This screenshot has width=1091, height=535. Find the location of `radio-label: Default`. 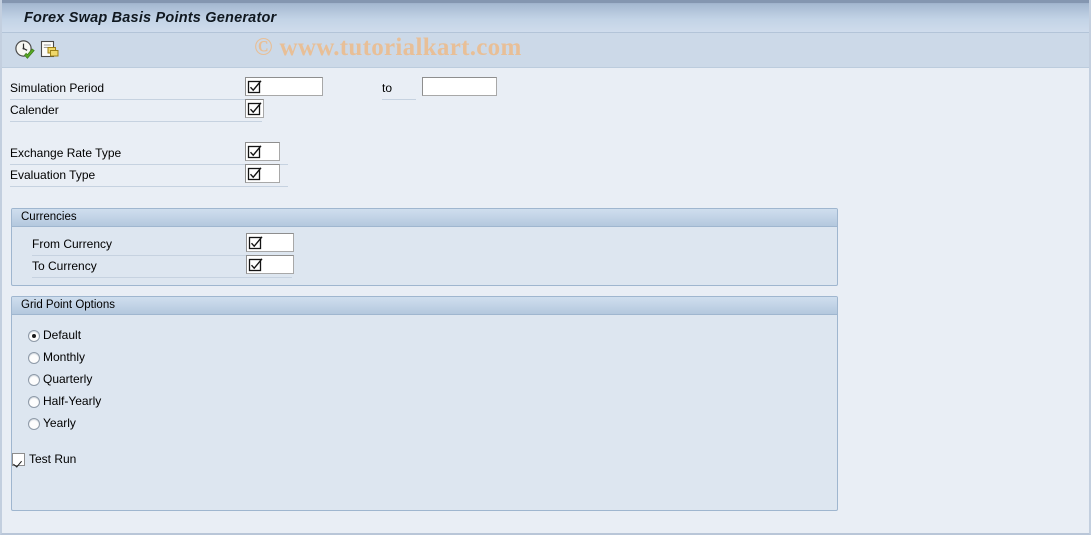

radio-label: Default is located at coordinates (62, 335).